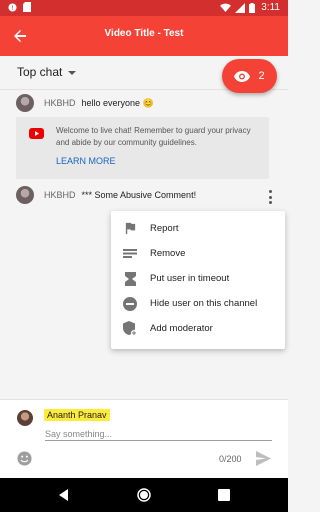 The width and height of the screenshot is (320, 512). Describe the element at coordinates (198, 228) in the screenshot. I see `menu-item-report: Report` at that location.